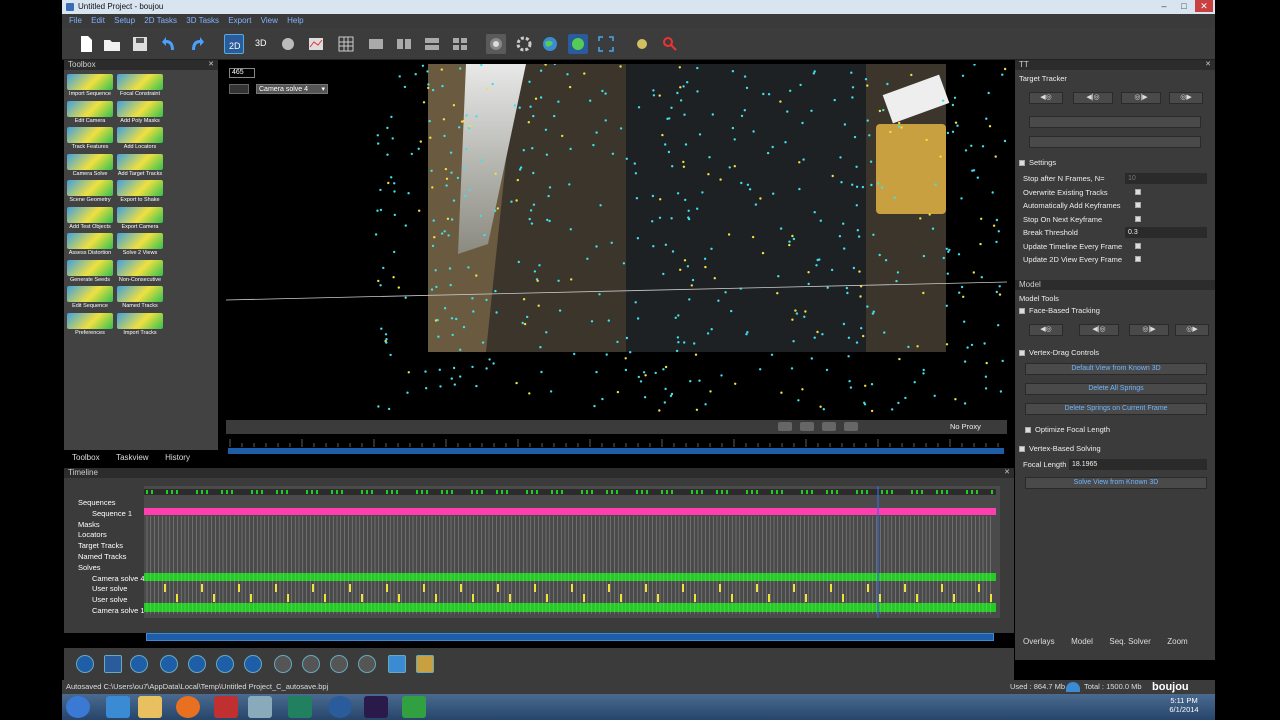 Image resolution: width=1280 pixels, height=720 pixels. What do you see at coordinates (112, 513) in the screenshot?
I see `tree-item: Sequence 1` at bounding box center [112, 513].